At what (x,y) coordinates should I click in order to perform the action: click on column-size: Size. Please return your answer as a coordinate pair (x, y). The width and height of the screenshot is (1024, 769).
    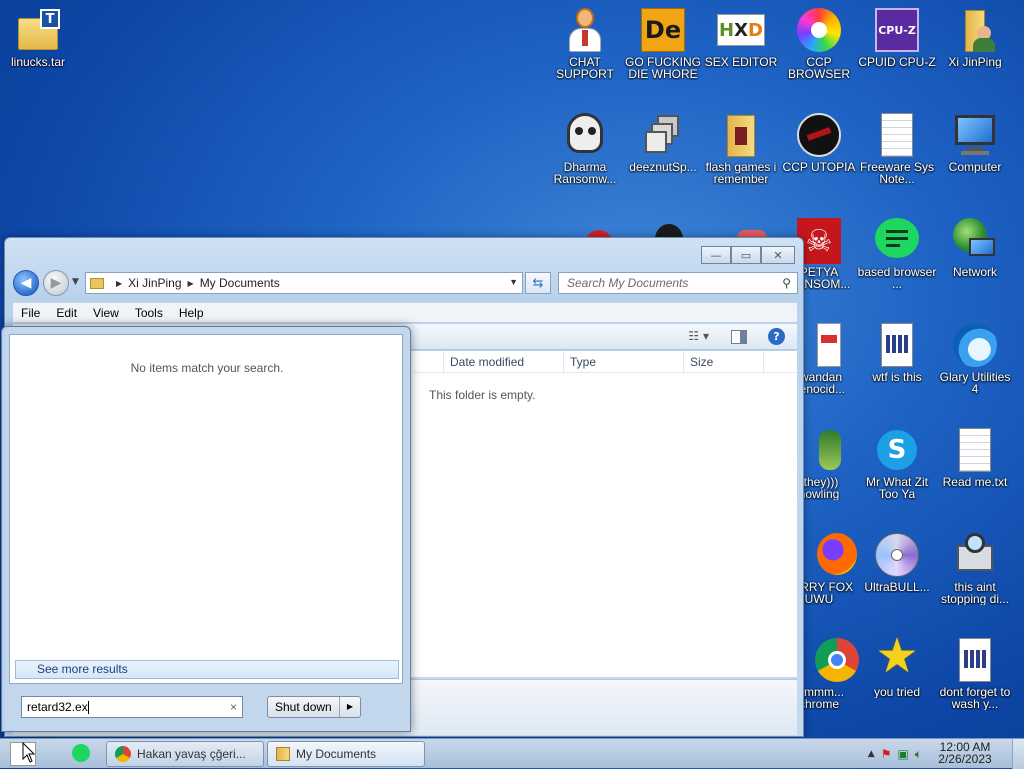
    Looking at the image, I should click on (701, 362).